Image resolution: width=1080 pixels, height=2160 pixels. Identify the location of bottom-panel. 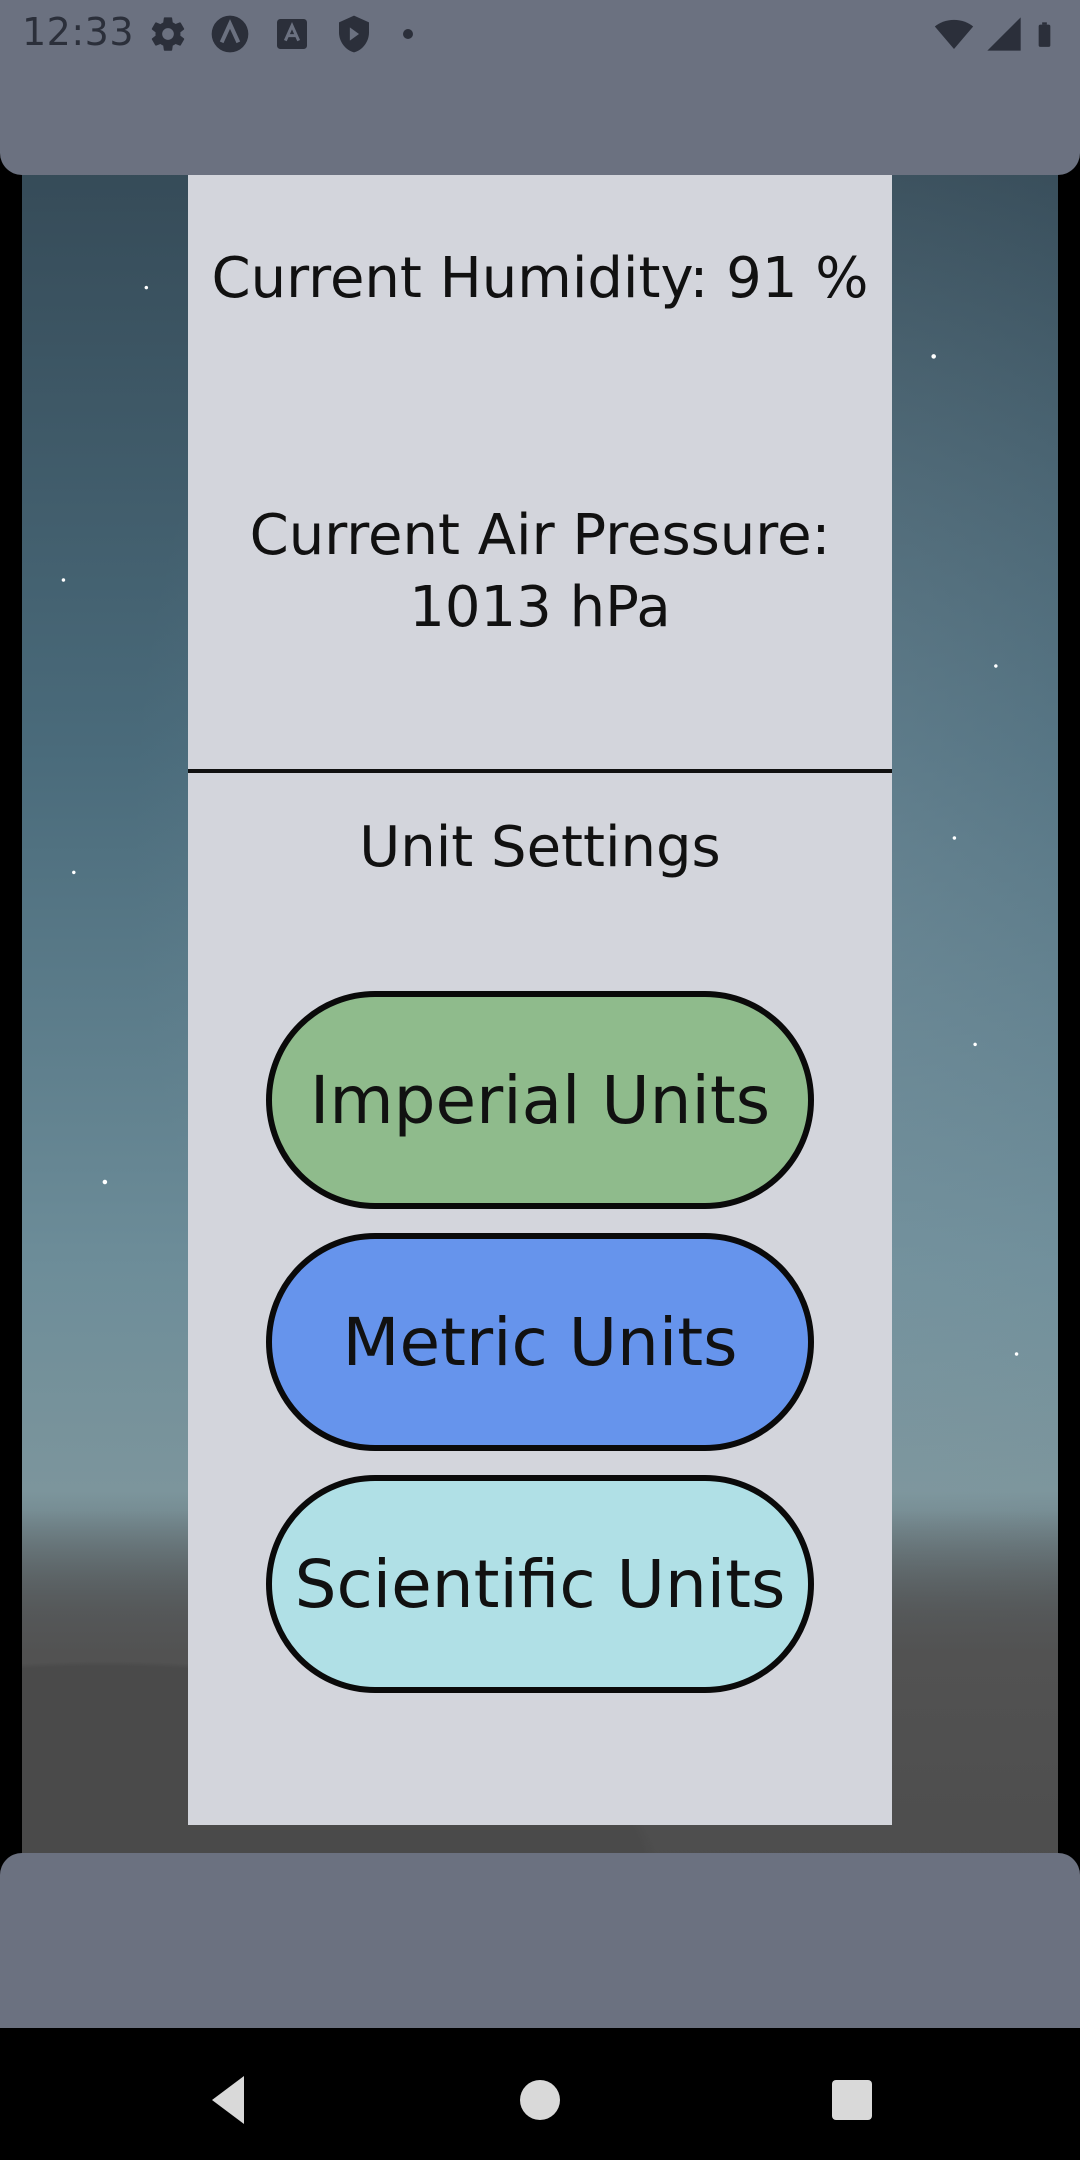
(540, 1940).